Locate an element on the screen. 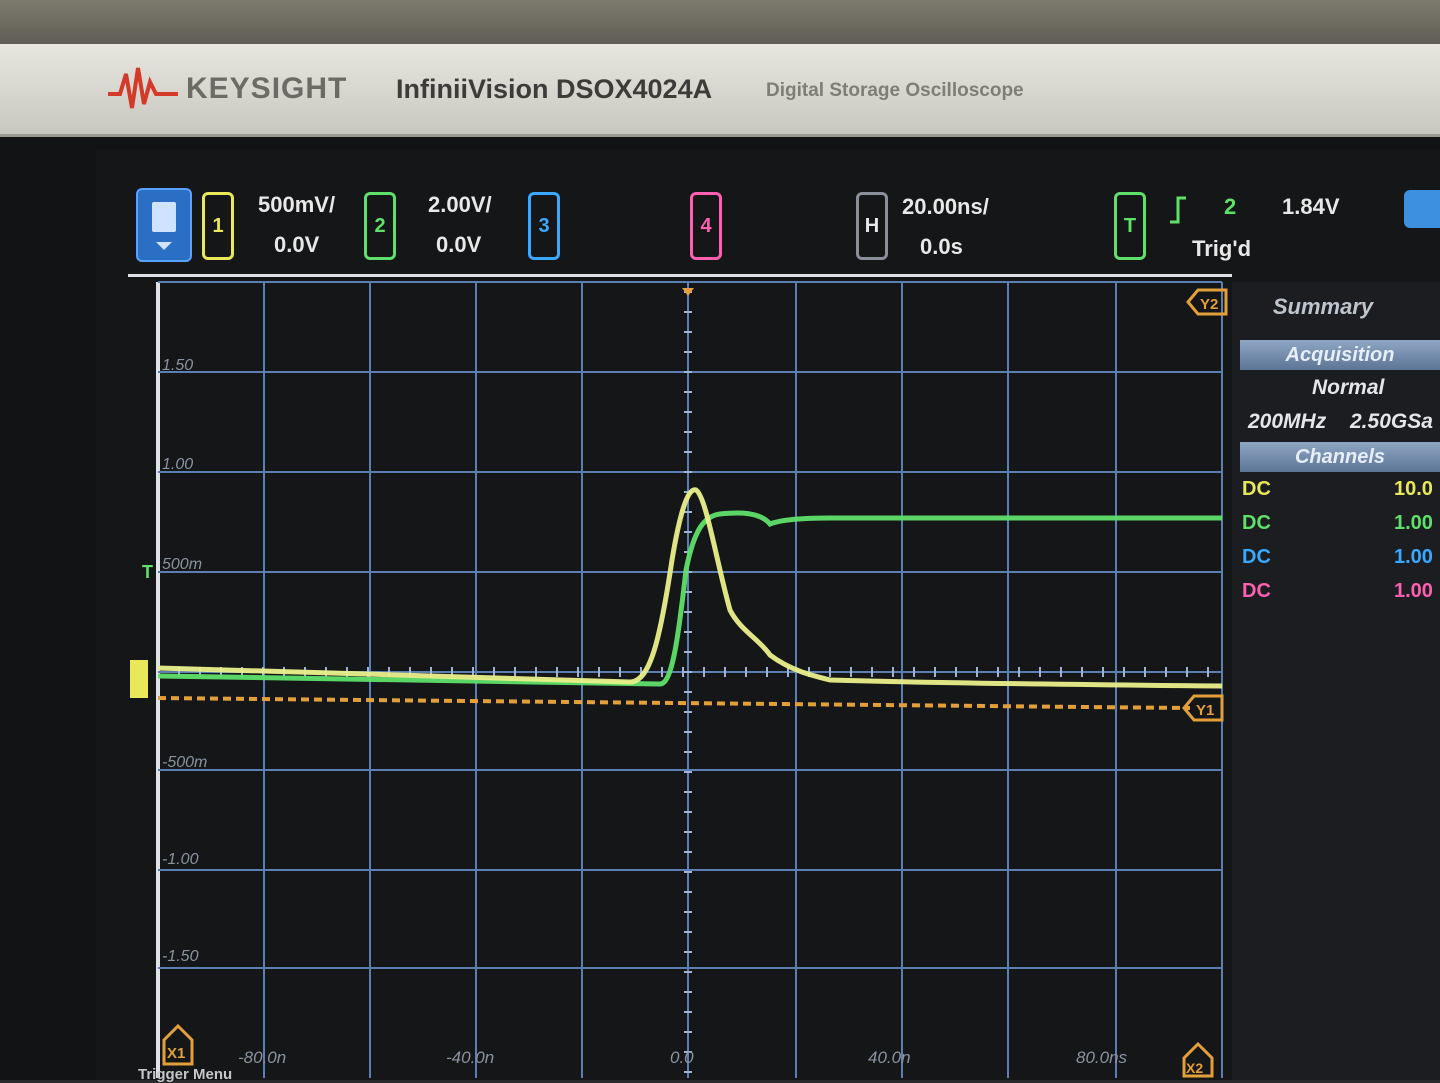 Image resolution: width=1440 pixels, height=1083 pixels. y-axis-label: -1.50 is located at coordinates (180, 956).